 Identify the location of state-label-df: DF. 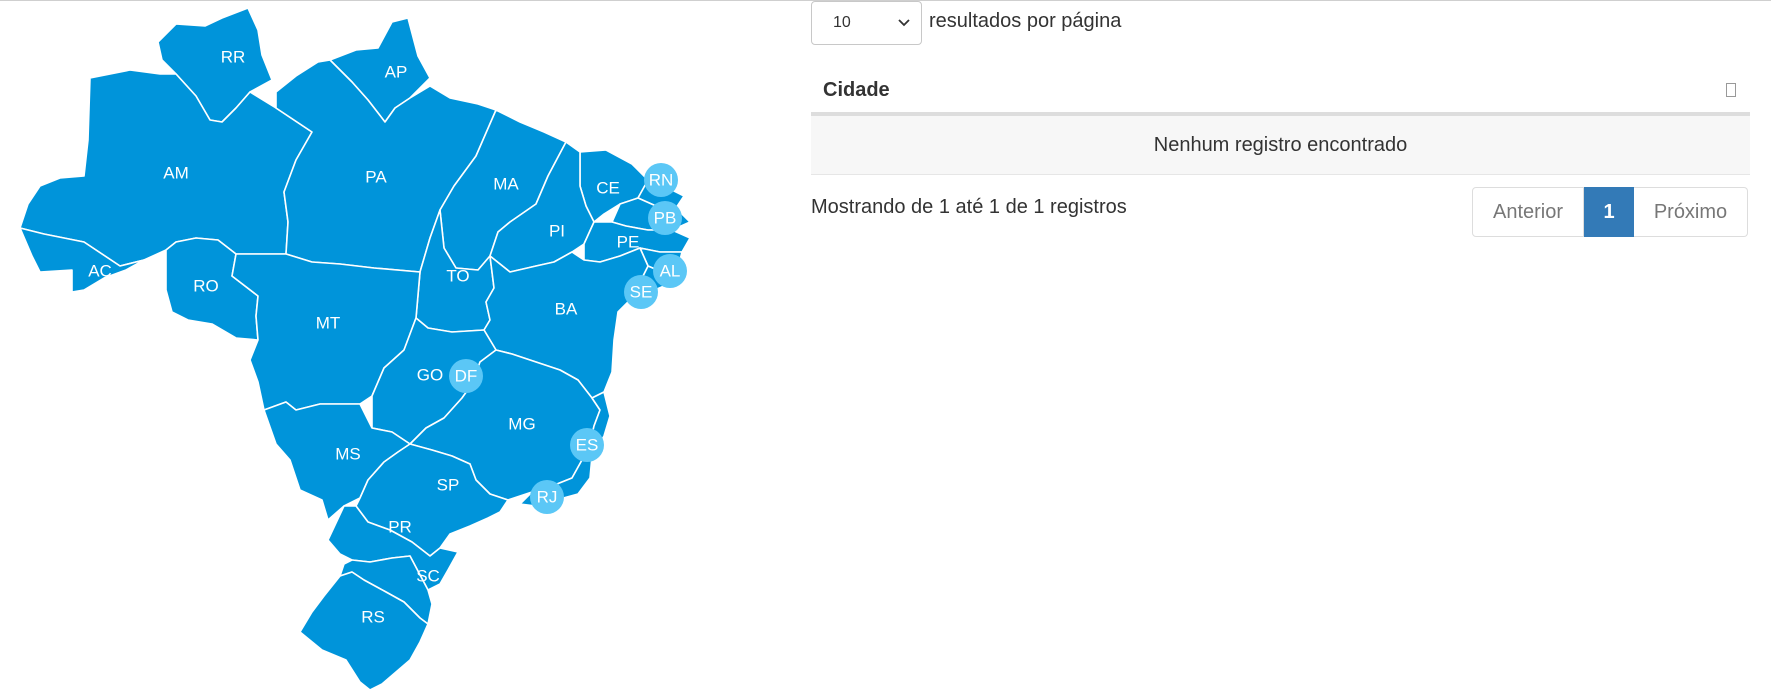
(466, 375).